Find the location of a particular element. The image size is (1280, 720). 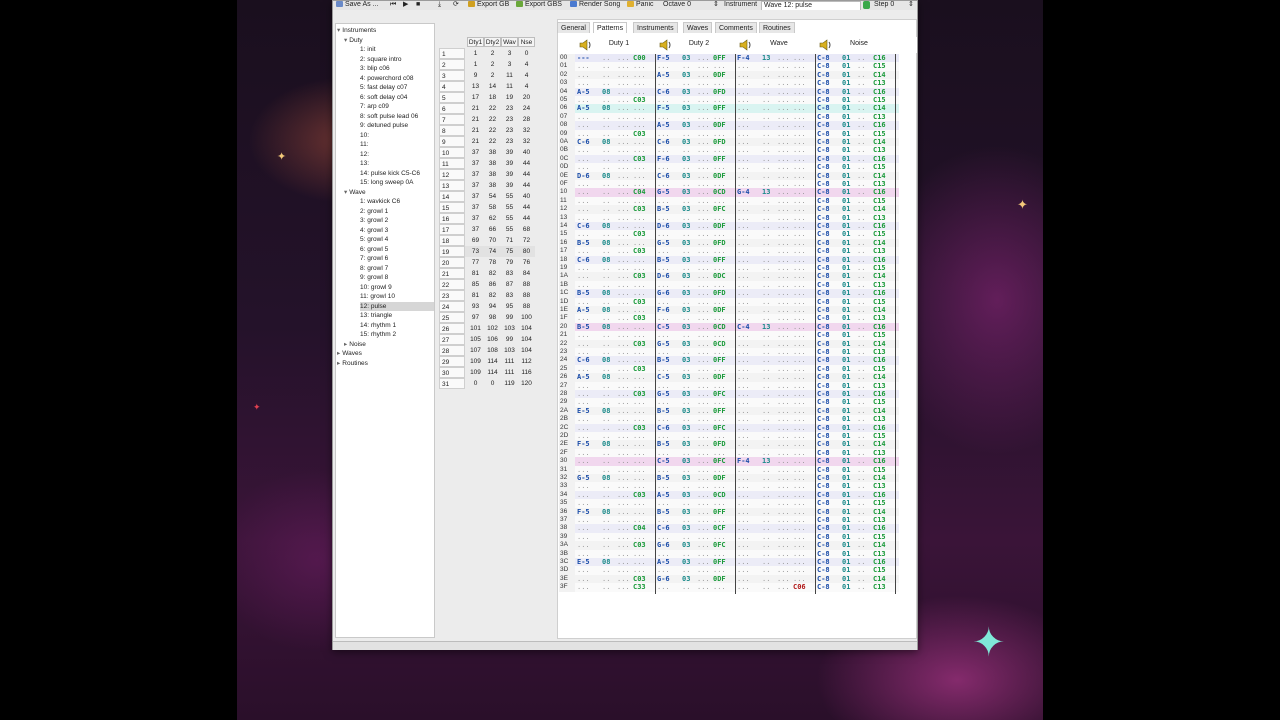

table-row: 18 69 70 71 72 is located at coordinates (487, 240).